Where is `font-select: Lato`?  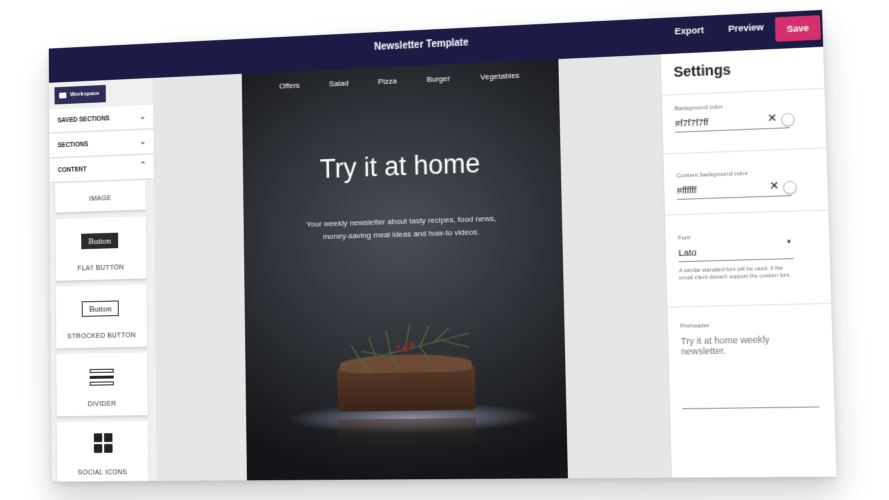
font-select: Lato is located at coordinates (687, 252).